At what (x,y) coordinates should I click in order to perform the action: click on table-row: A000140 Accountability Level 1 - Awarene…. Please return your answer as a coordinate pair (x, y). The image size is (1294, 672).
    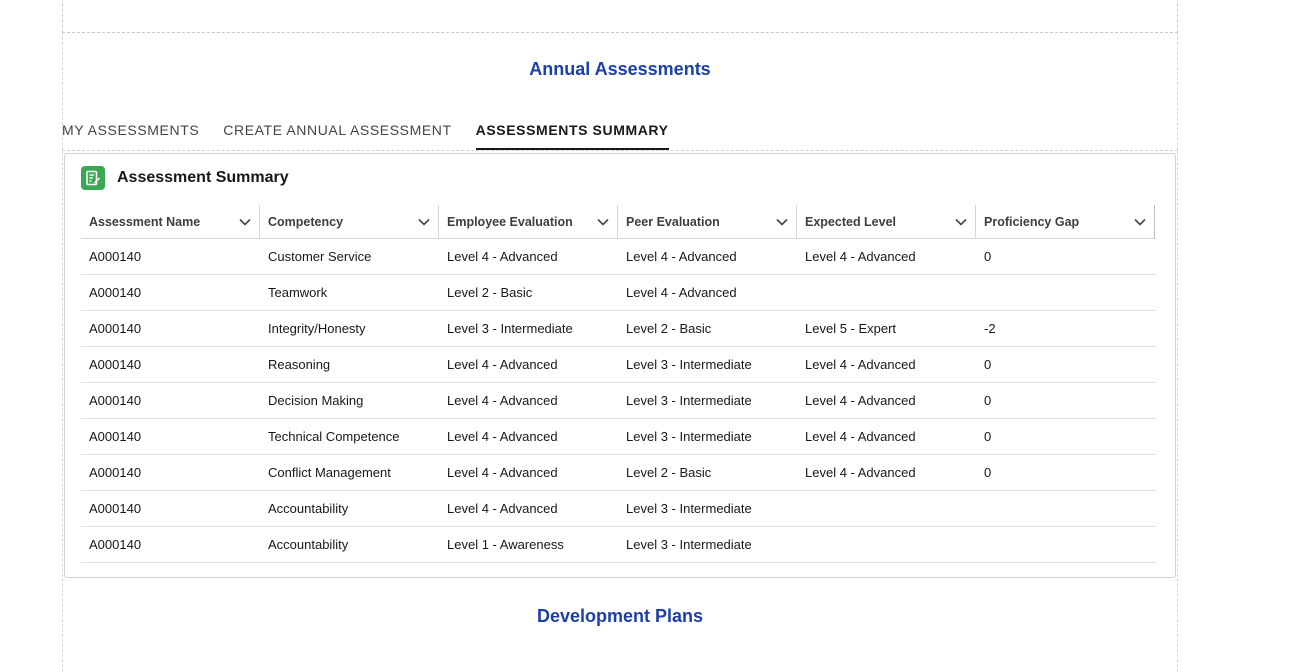
    Looking at the image, I should click on (618, 545).